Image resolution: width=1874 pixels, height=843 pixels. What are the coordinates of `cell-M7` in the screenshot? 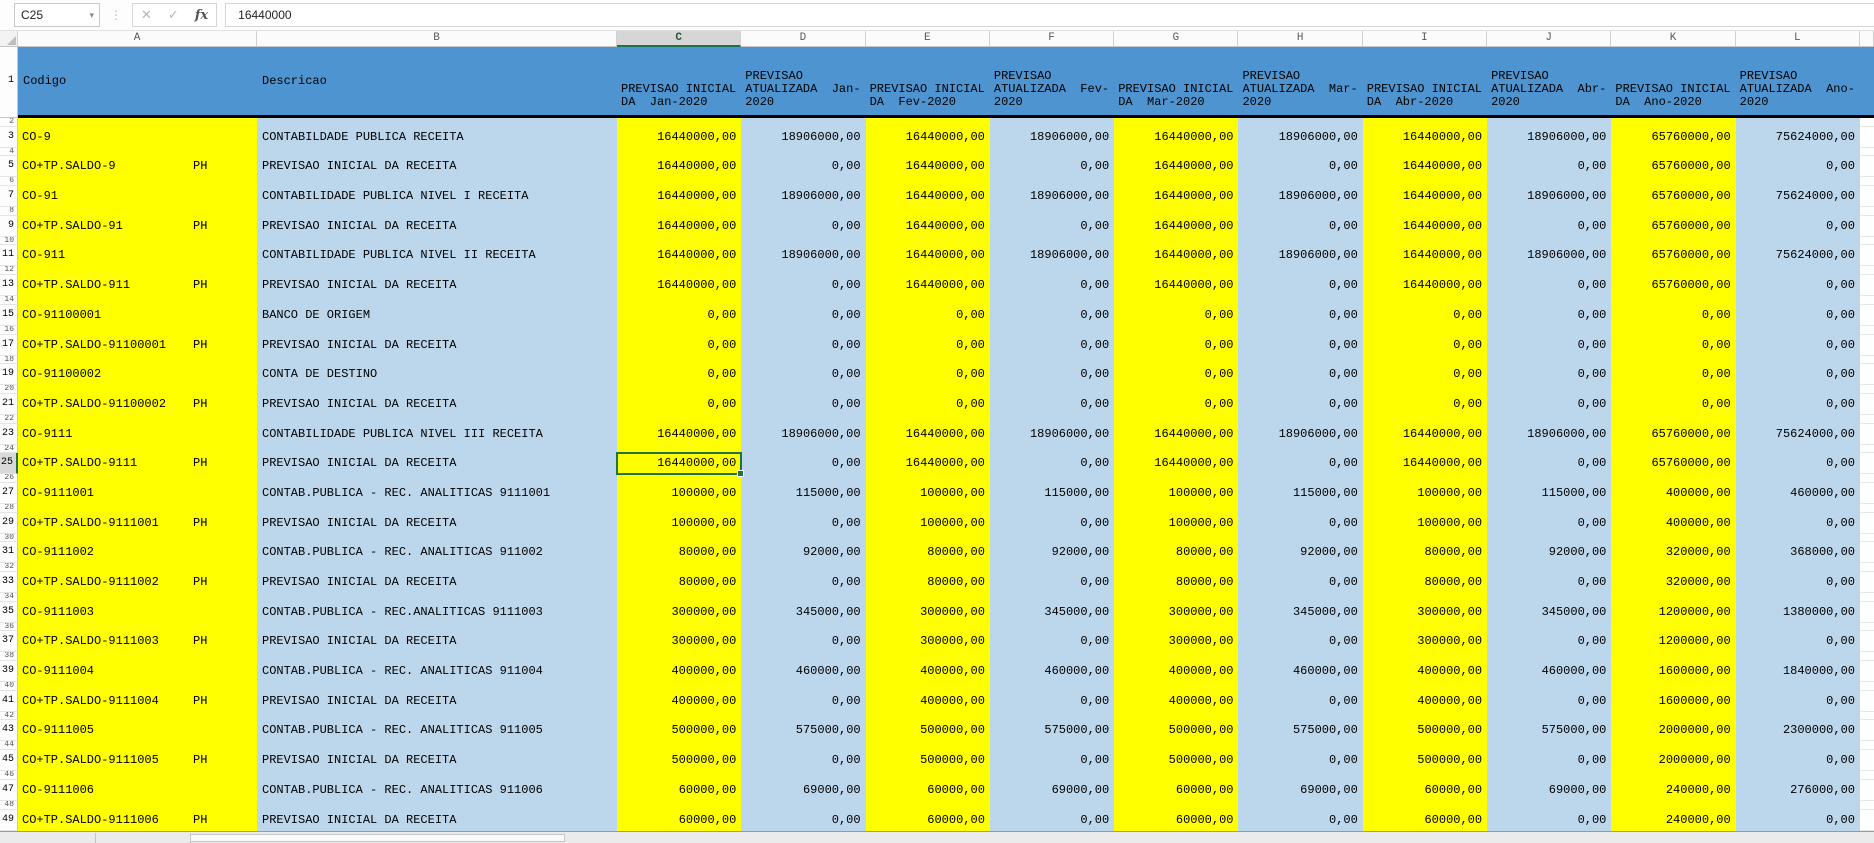 It's located at (1866, 197).